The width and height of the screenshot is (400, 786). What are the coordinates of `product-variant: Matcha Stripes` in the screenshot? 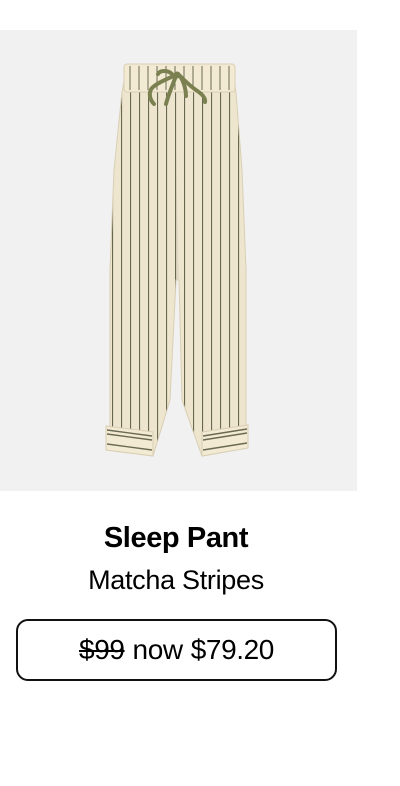 It's located at (176, 580).